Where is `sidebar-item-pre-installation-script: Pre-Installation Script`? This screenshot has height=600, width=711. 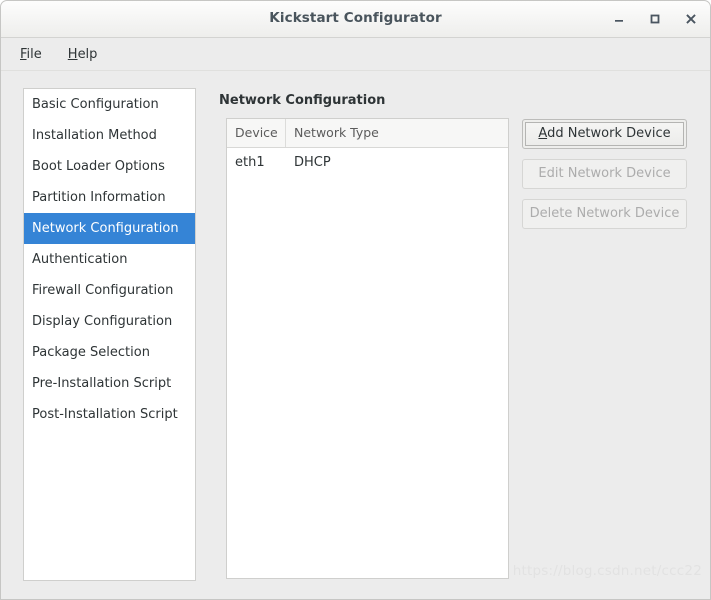
sidebar-item-pre-installation-script: Pre-Installation Script is located at coordinates (109, 383).